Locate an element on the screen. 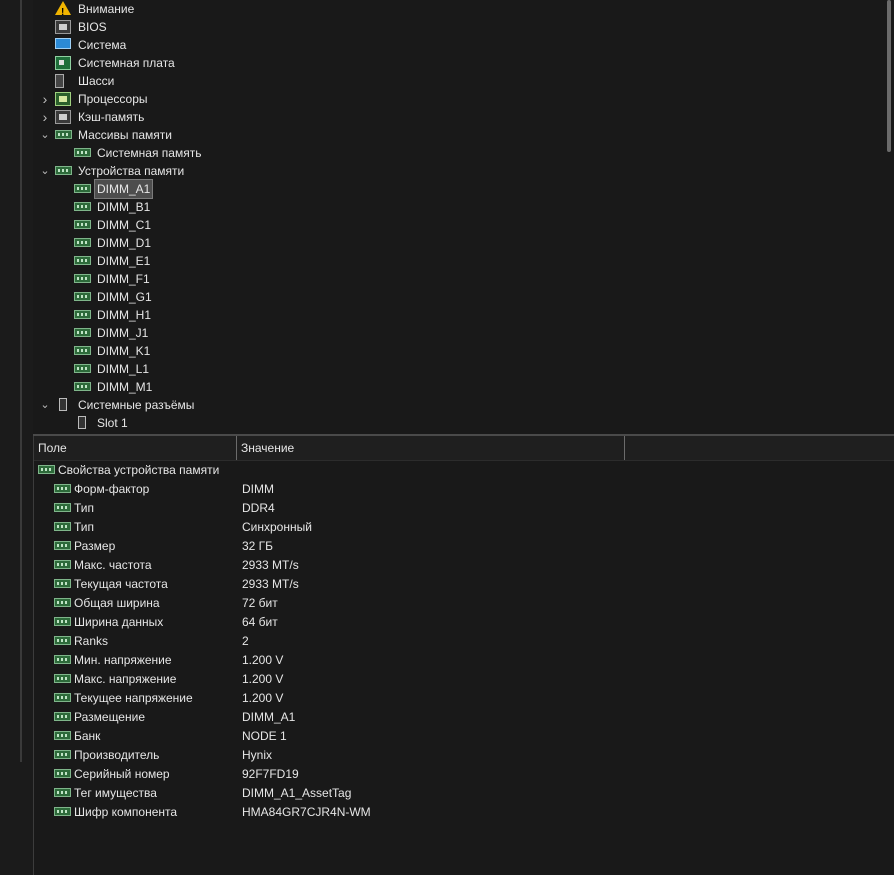 The image size is (894, 875). tree-item: DIMM_G1 is located at coordinates (453, 297).